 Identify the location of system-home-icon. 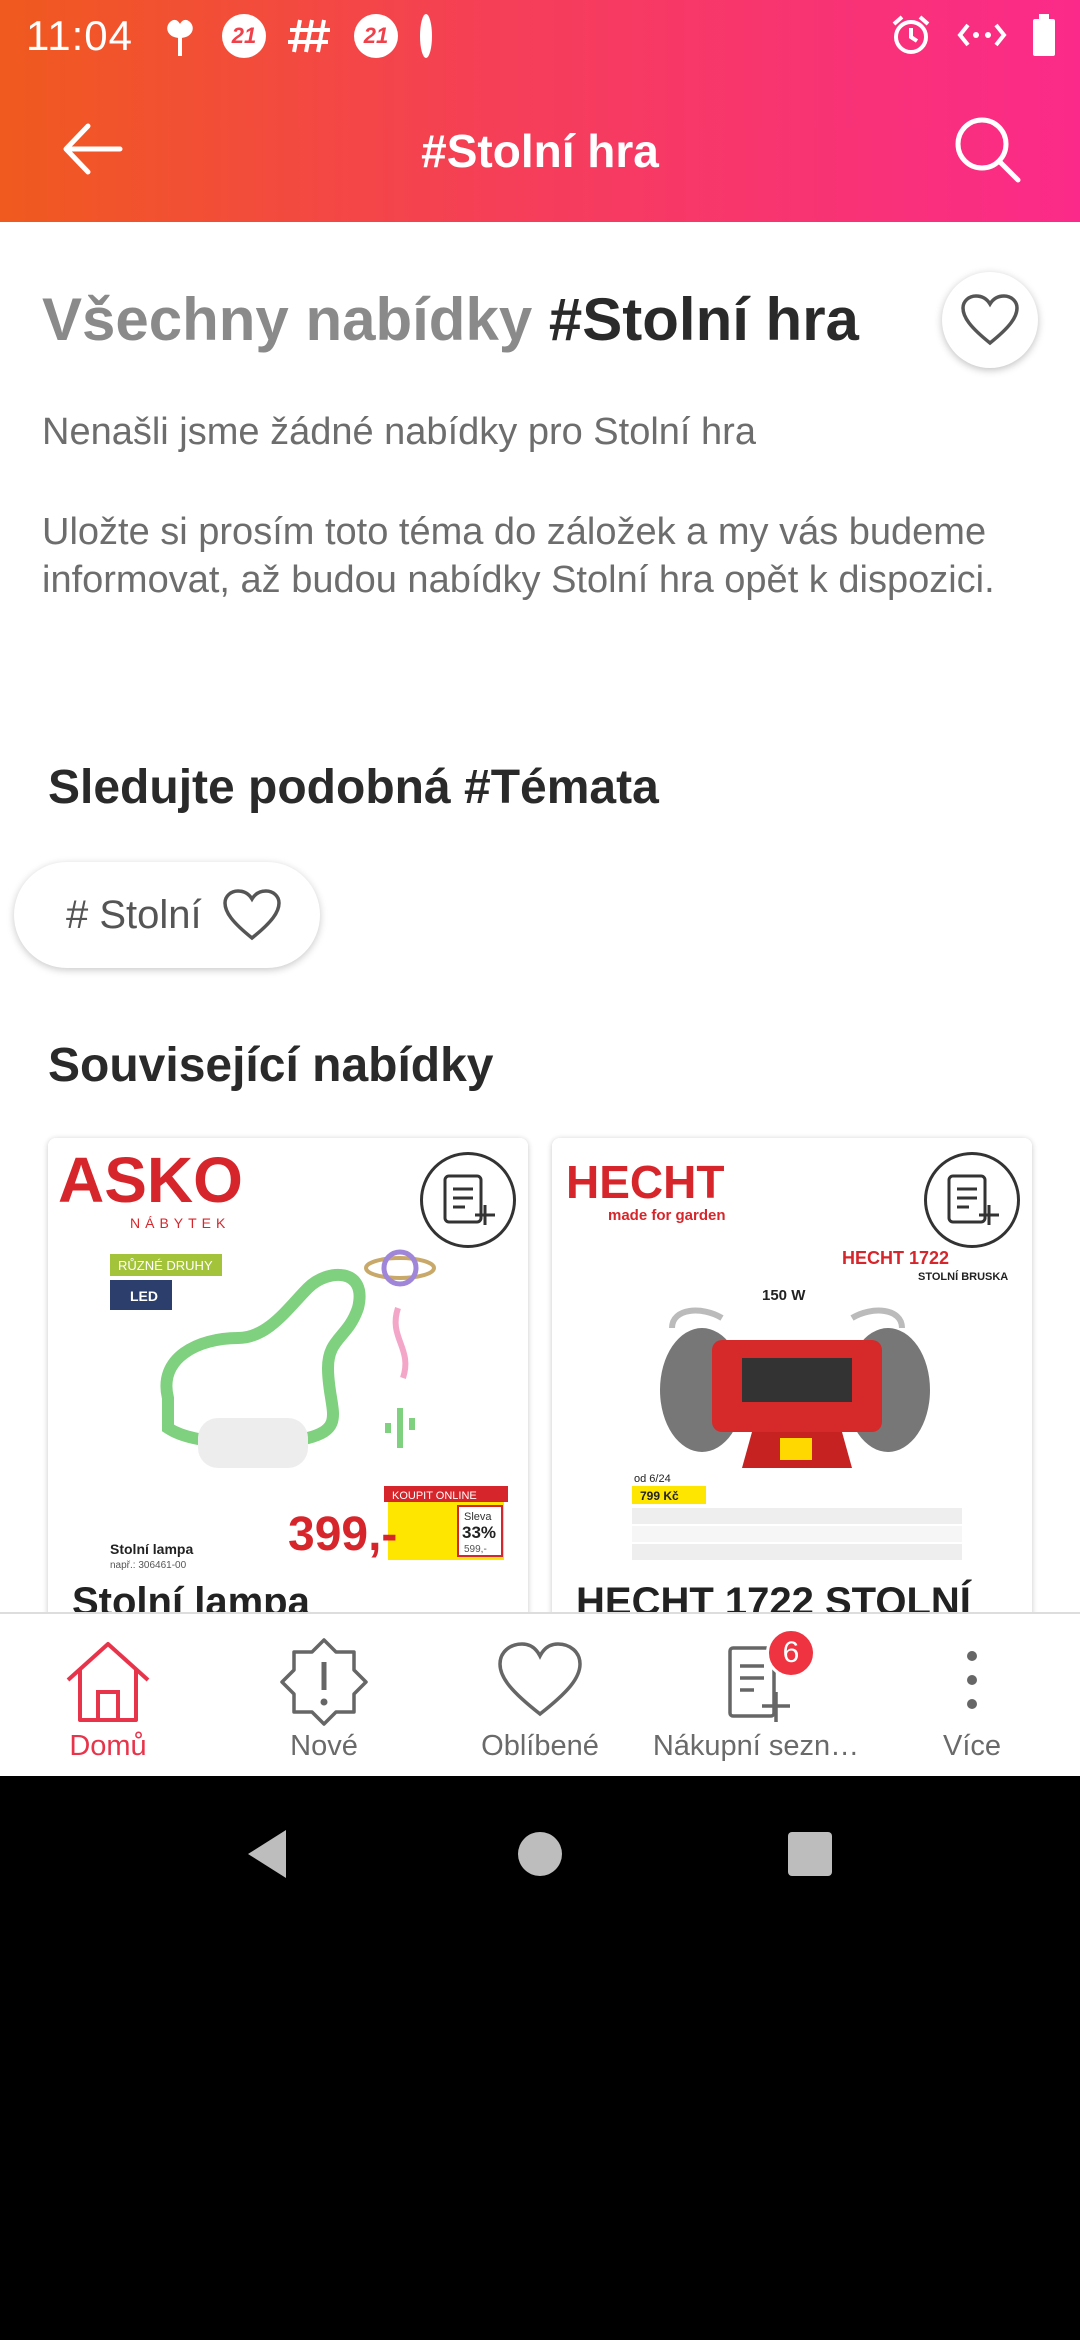
(540, 1854).